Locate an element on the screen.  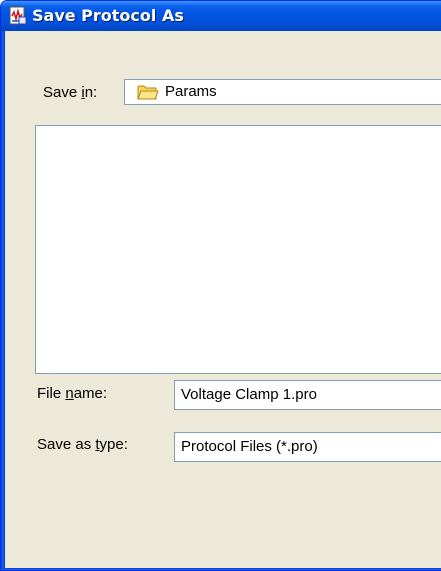
file-name-value: Voltage Clamp 1.pro is located at coordinates (249, 394).